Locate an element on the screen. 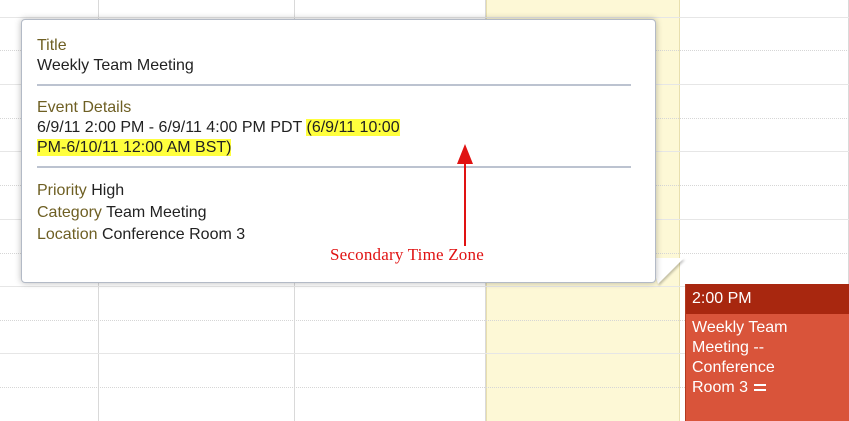 The width and height of the screenshot is (849, 421). annotation-label: Secondary Time Zone is located at coordinates (407, 254).